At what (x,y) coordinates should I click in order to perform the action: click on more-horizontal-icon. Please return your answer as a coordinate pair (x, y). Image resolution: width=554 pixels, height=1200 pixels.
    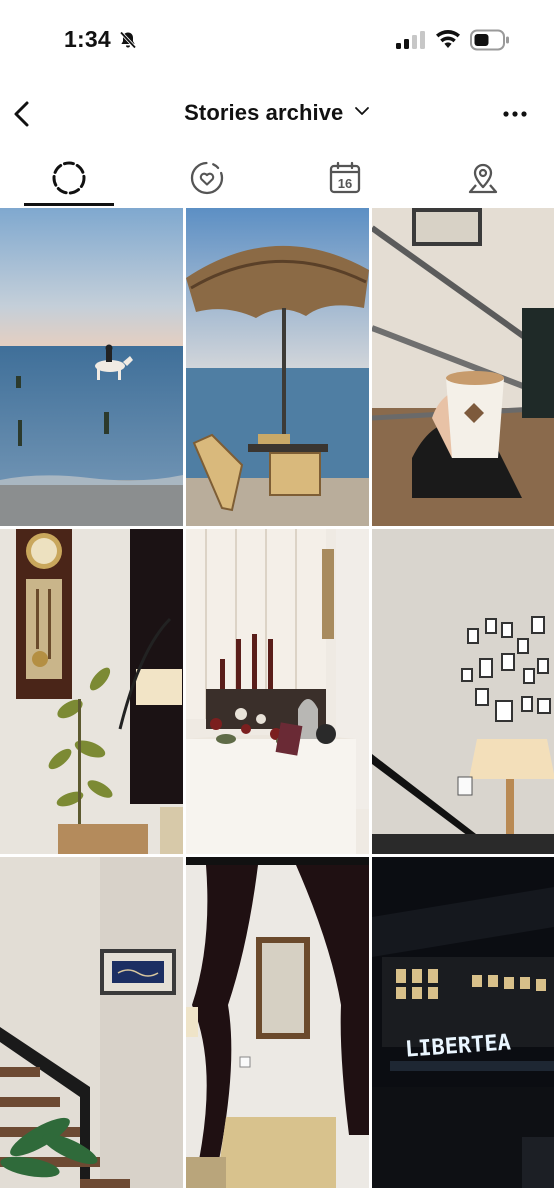
    Looking at the image, I should click on (515, 114).